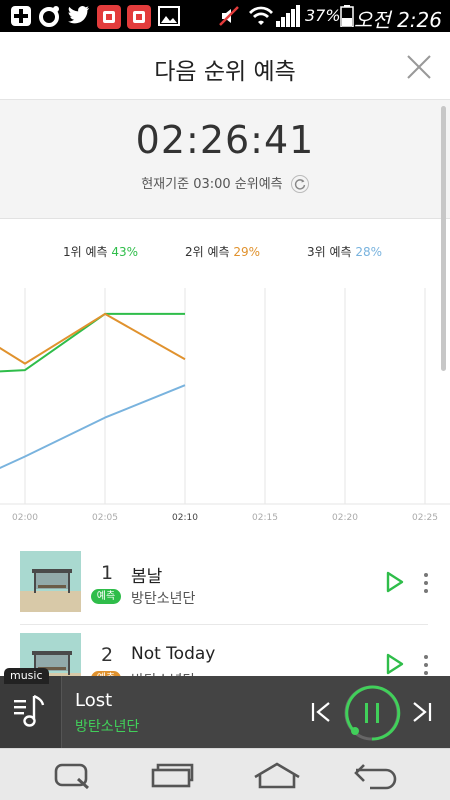 This screenshot has height=800, width=450. What do you see at coordinates (277, 776) in the screenshot?
I see `home-icon` at bounding box center [277, 776].